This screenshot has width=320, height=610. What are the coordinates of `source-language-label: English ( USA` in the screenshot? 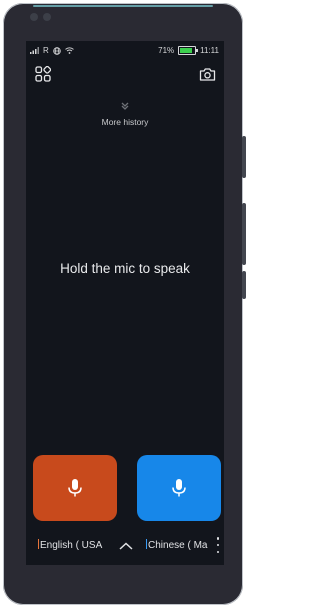 It's located at (71, 545).